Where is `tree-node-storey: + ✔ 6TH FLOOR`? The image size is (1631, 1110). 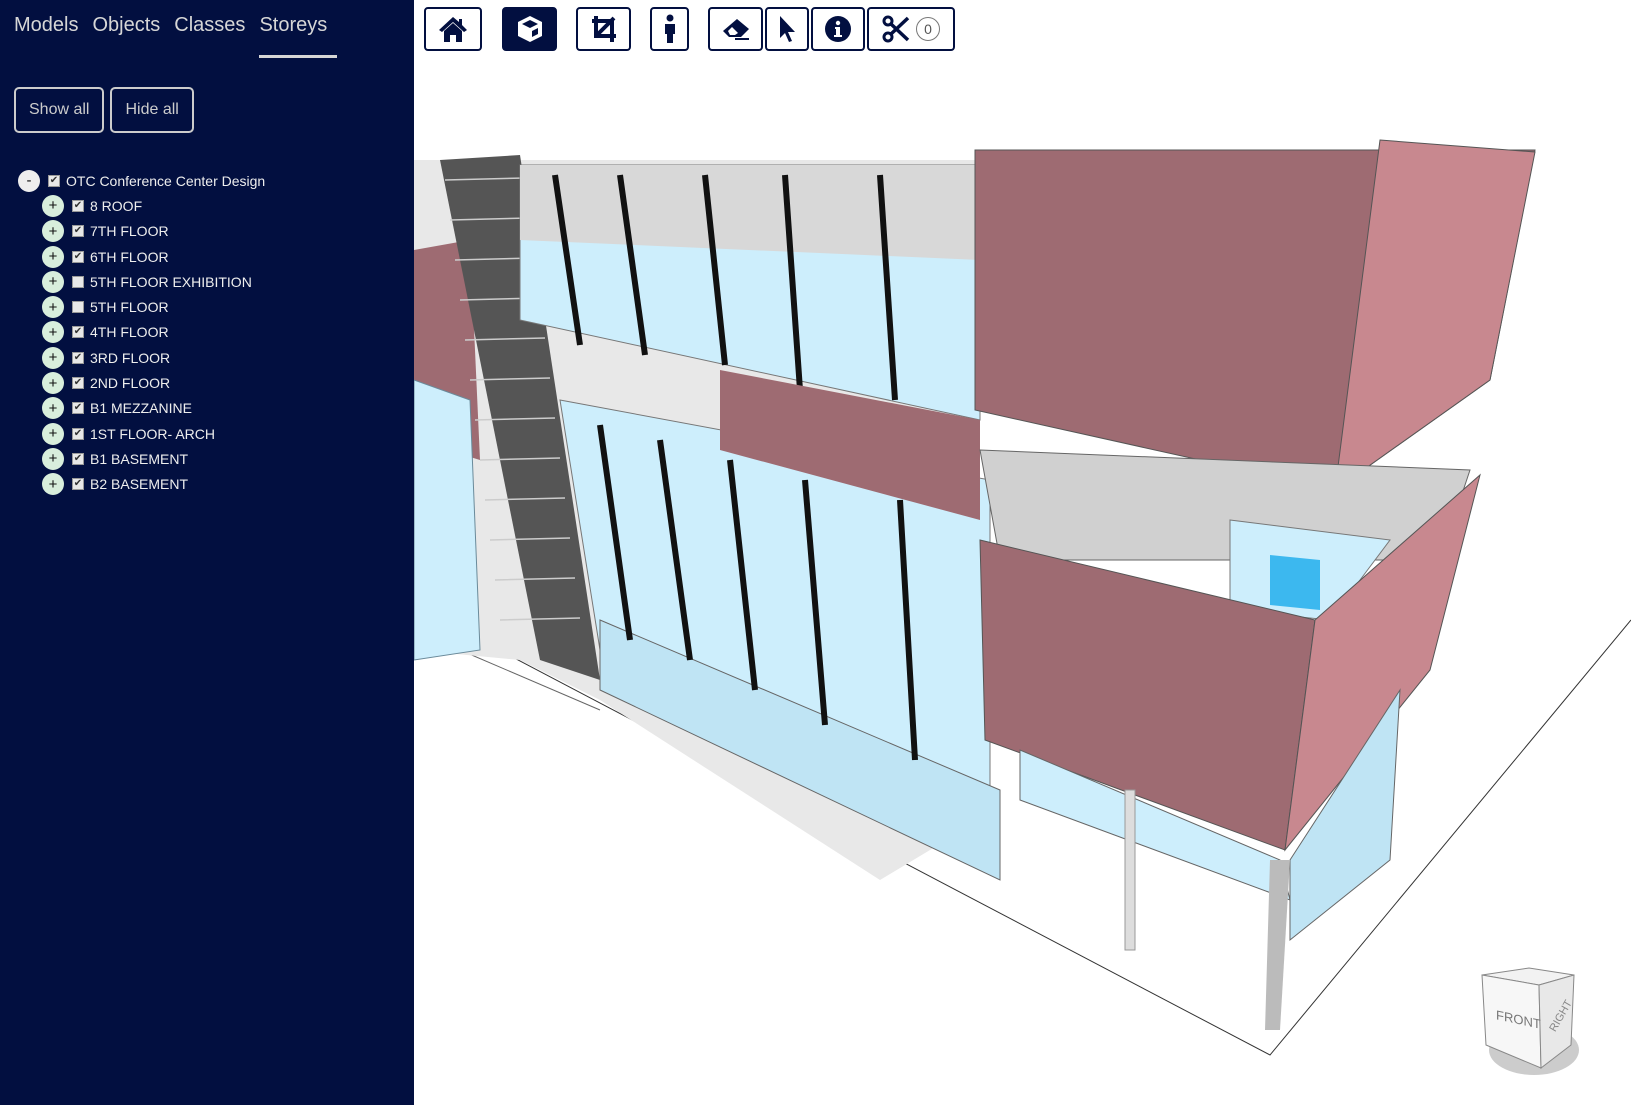 tree-node-storey: + ✔ 6TH FLOOR is located at coordinates (153, 256).